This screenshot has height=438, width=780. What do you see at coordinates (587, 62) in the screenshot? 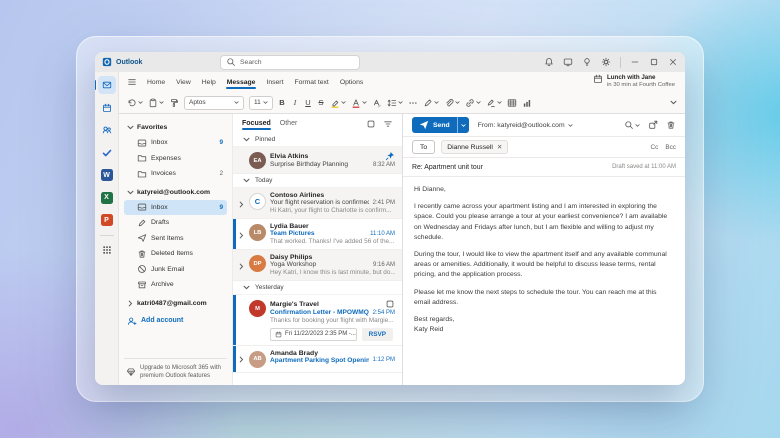
I see `tips-icon` at bounding box center [587, 62].